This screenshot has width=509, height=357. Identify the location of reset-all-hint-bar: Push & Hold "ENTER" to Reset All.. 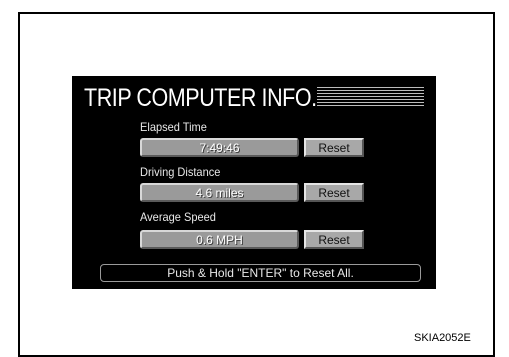
(260, 273).